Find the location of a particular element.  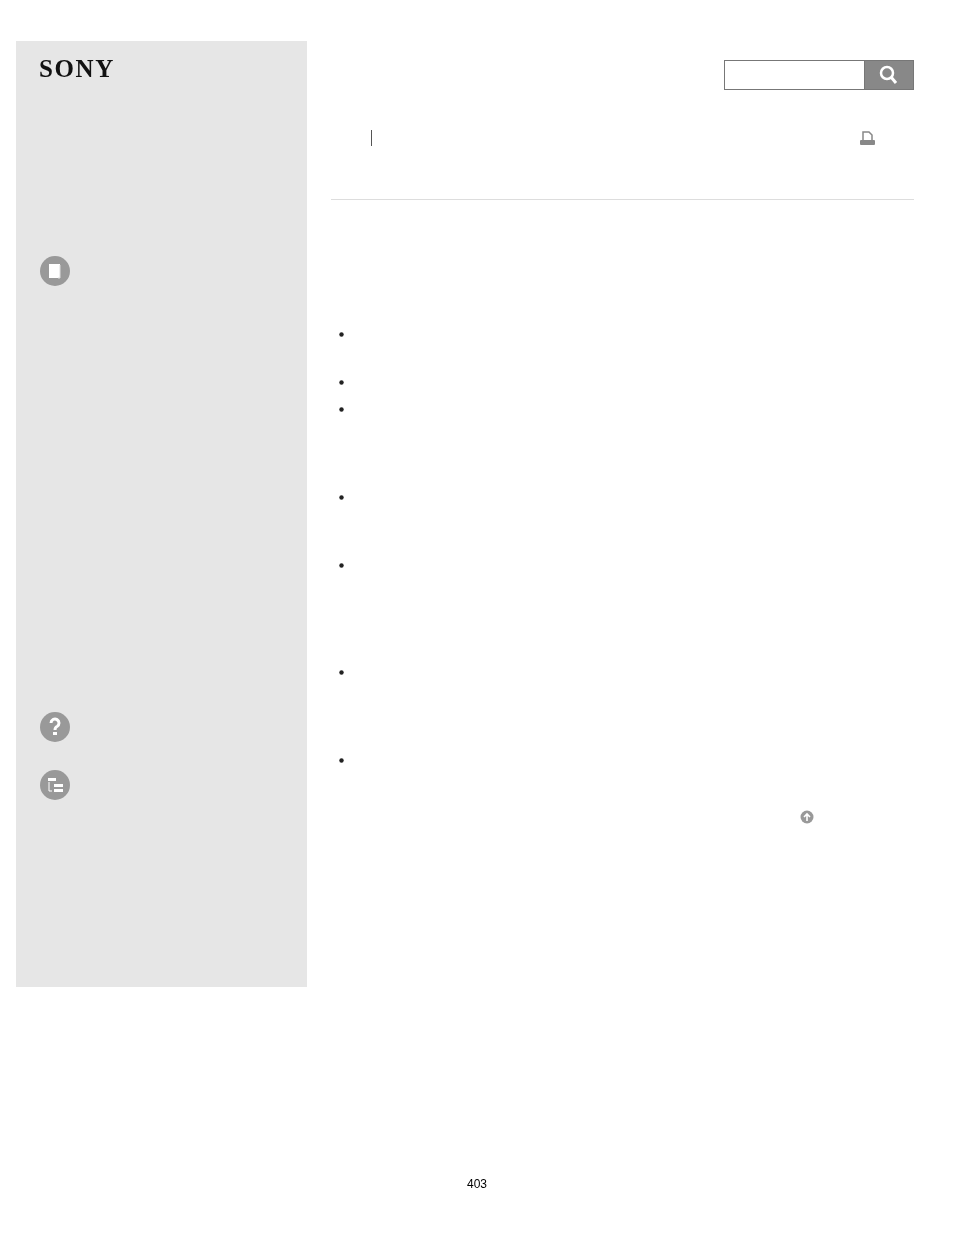

search-icon is located at coordinates (889, 75).